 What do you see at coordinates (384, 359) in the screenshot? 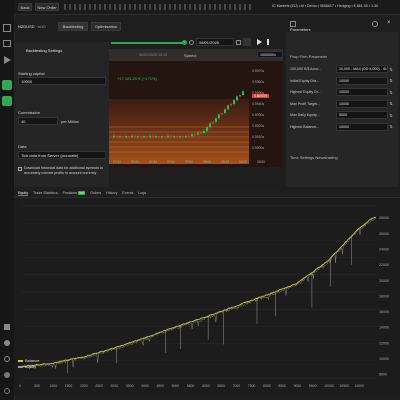
I see `y-tick: 10000` at bounding box center [384, 359].